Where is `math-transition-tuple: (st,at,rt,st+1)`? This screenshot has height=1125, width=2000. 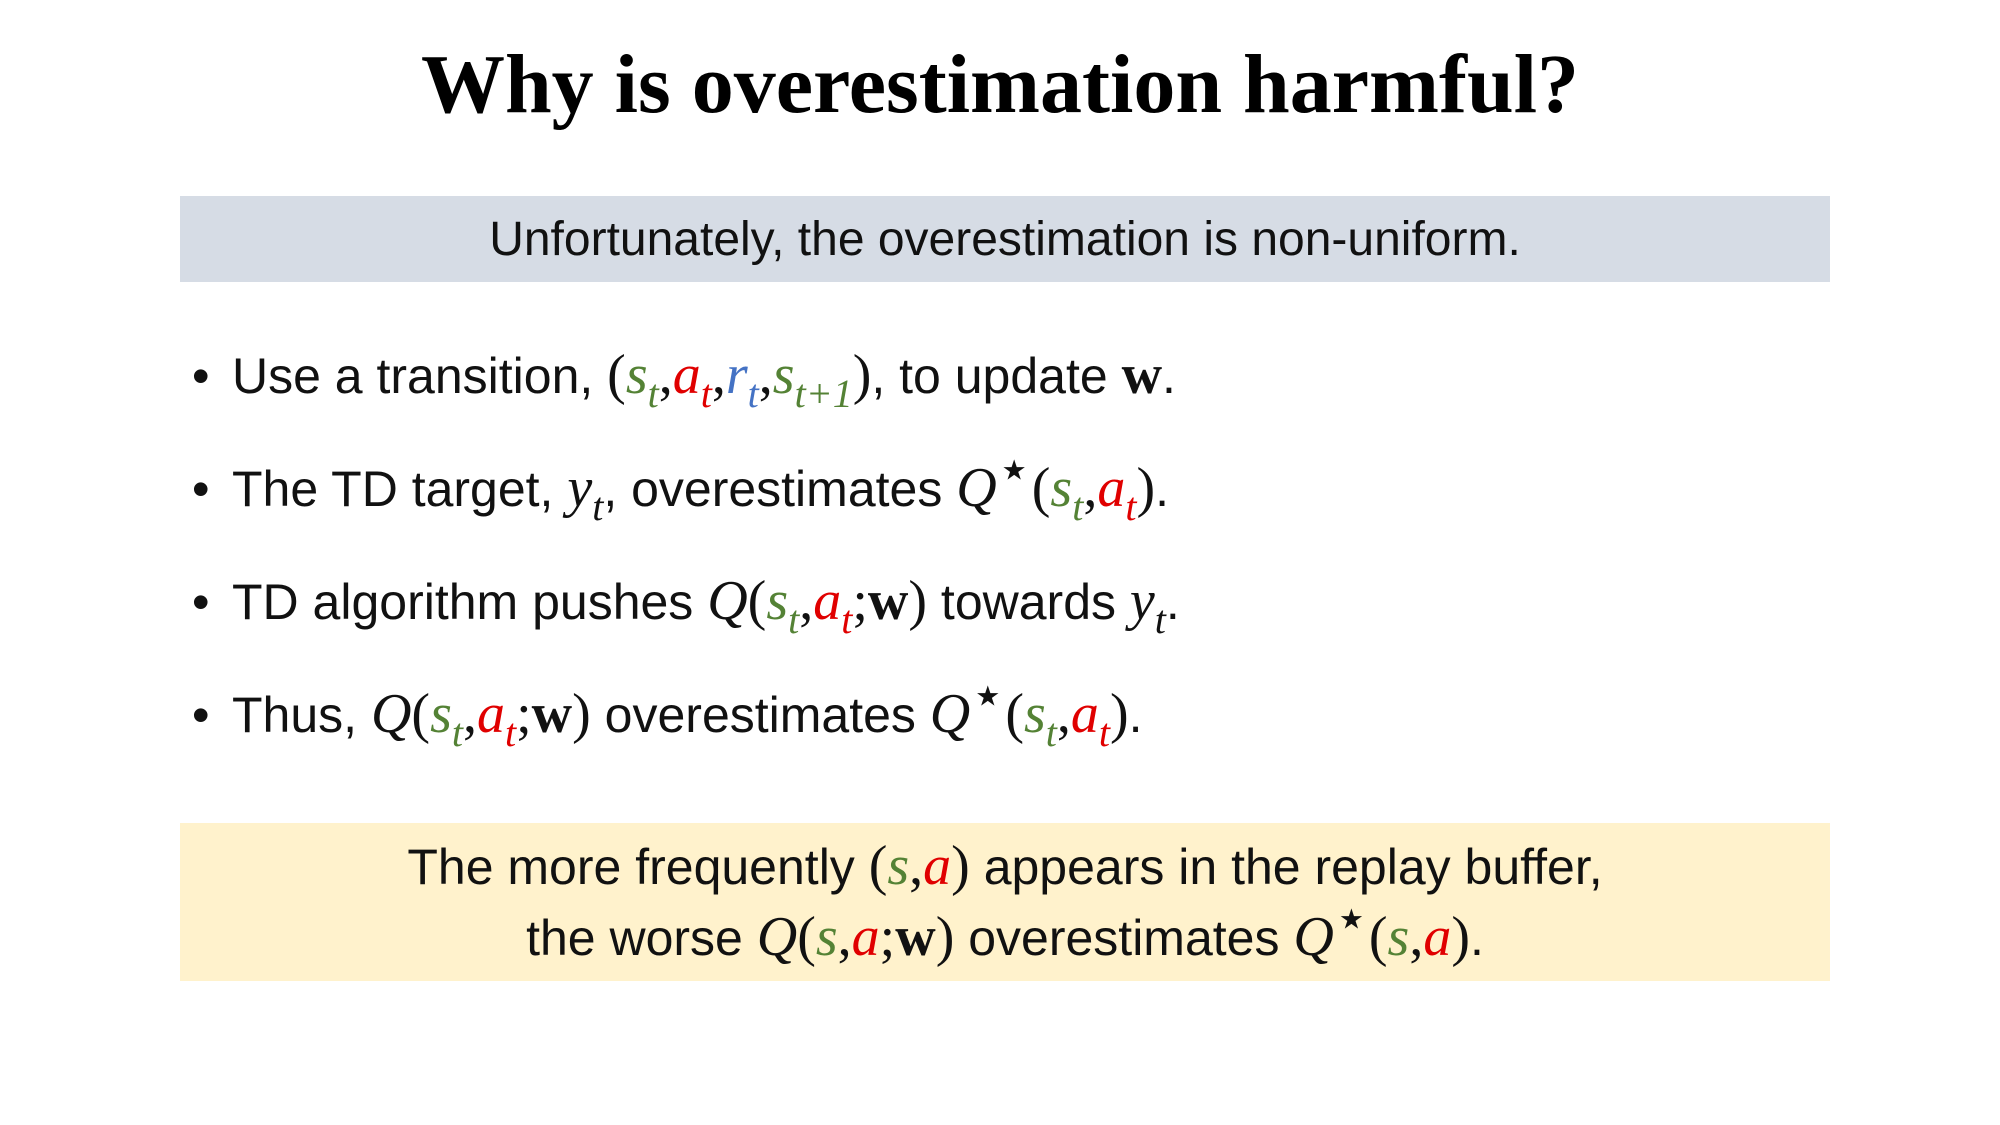
math-transition-tuple: (st,at,rt,st+1) is located at coordinates (739, 380).